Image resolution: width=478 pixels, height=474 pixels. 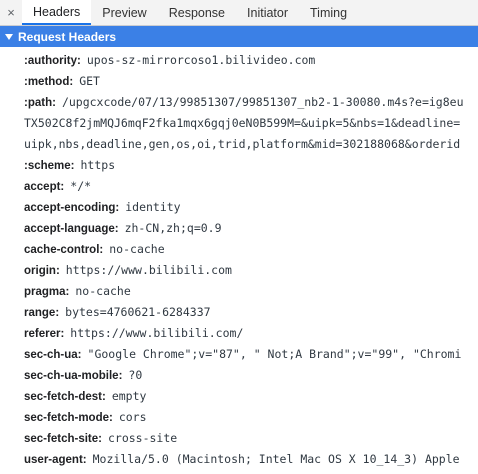 I want to click on close-icon: ×, so click(x=11, y=12).